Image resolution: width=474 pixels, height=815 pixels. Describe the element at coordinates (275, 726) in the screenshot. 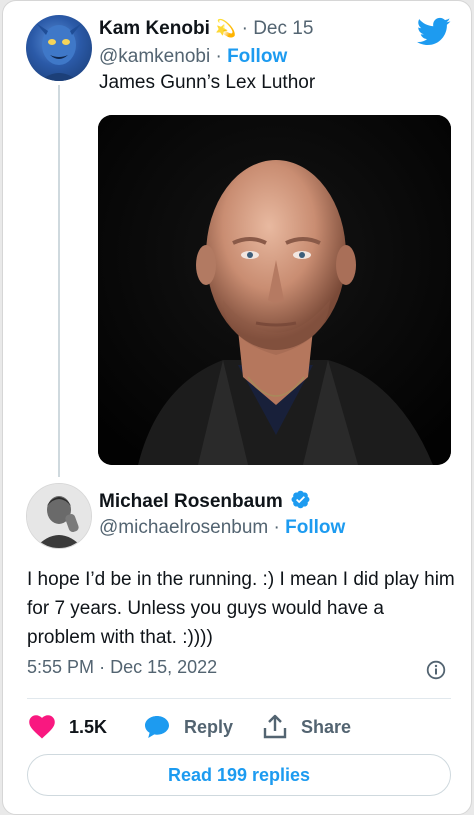

I see `share-upload-icon` at that location.